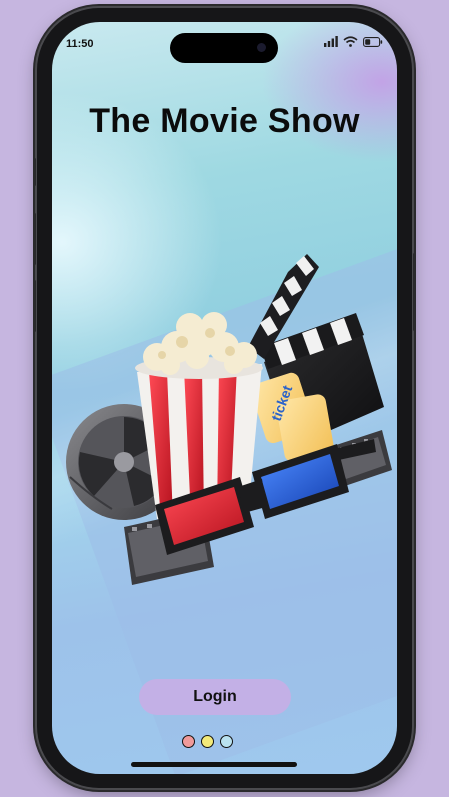 Image resolution: width=449 pixels, height=797 pixels. What do you see at coordinates (214, 764) in the screenshot?
I see `home-indicator` at bounding box center [214, 764].